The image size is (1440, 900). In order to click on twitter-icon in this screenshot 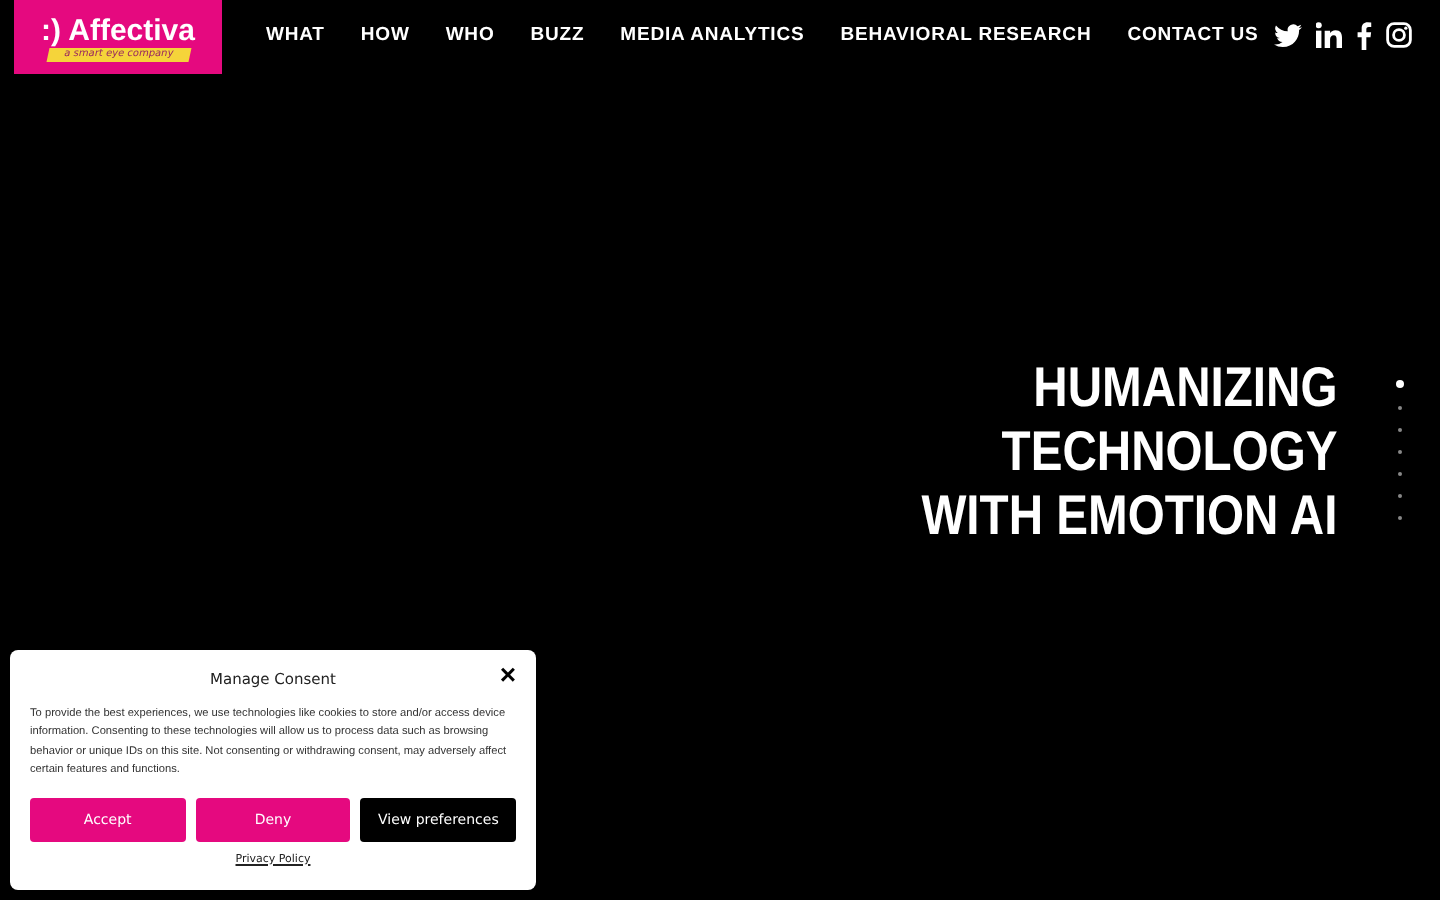, I will do `click(1288, 35)`.